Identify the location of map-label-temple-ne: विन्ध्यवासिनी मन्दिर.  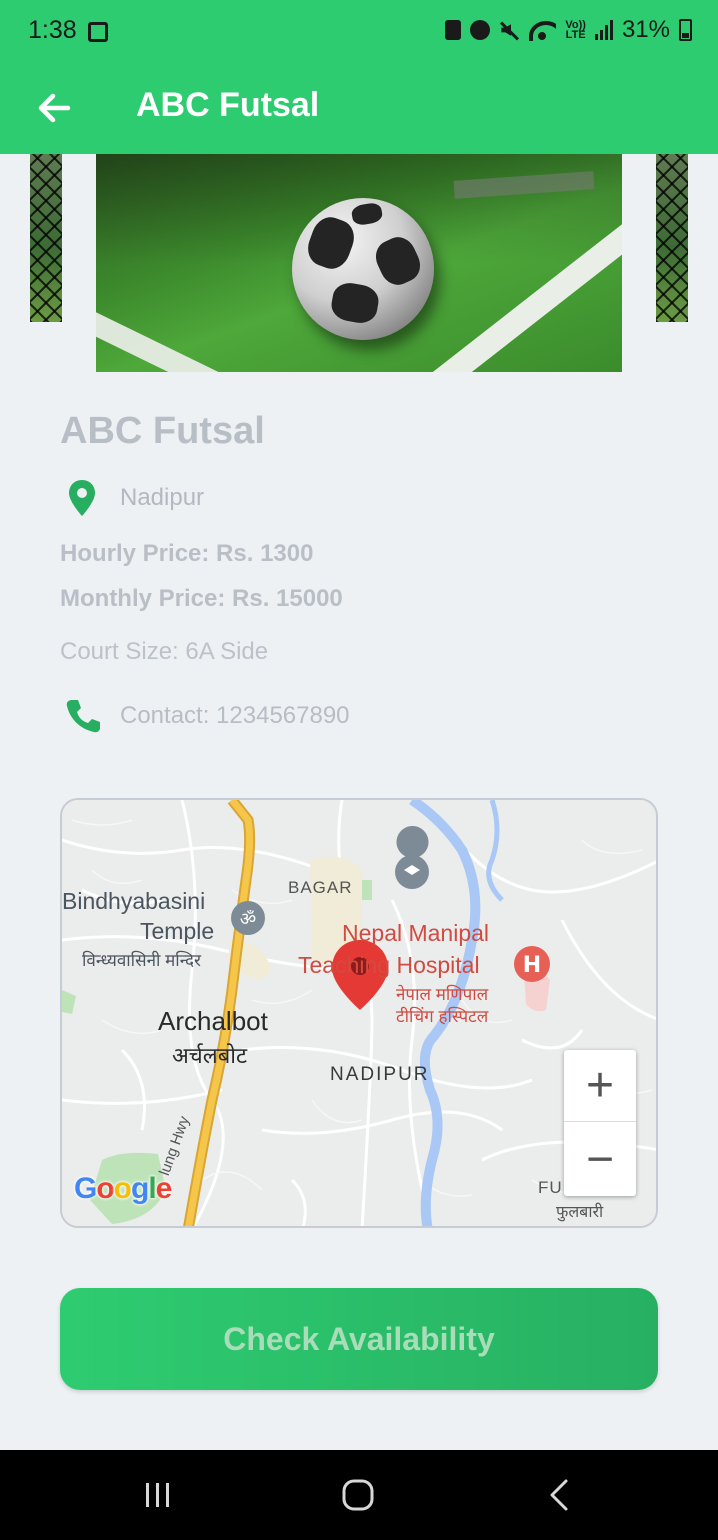
(141, 960).